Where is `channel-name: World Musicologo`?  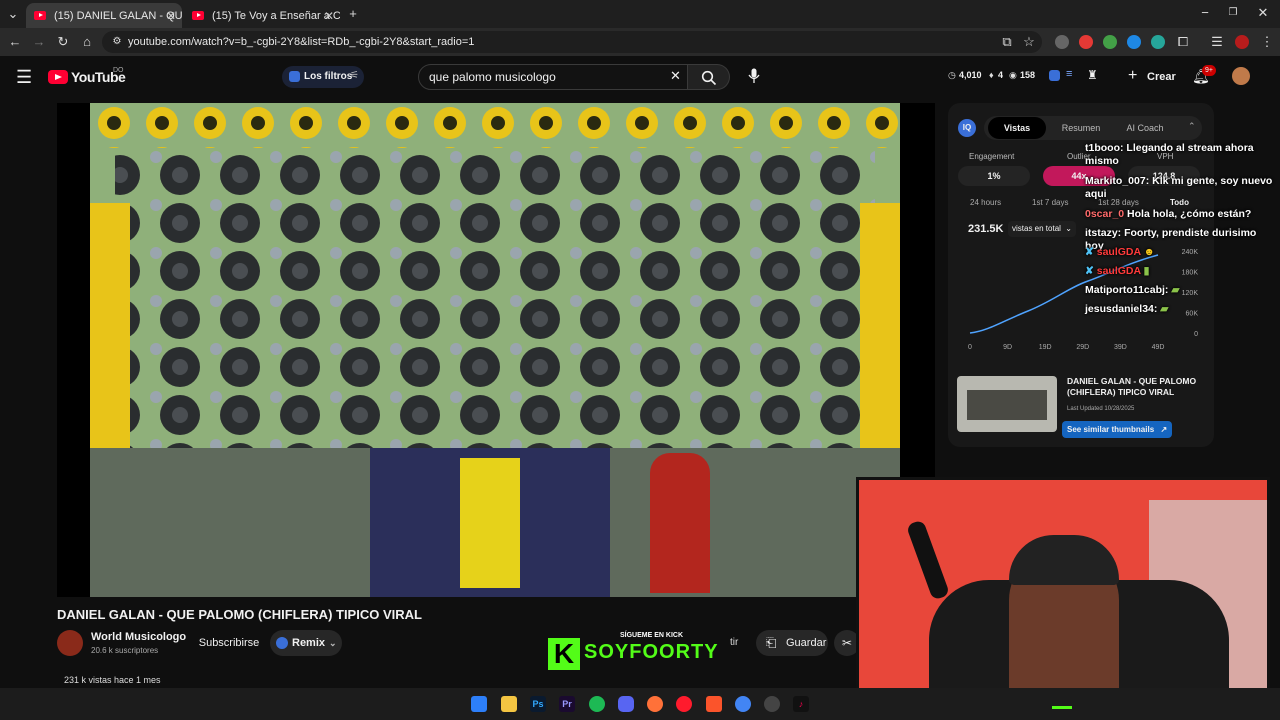
channel-name: World Musicologo is located at coordinates (138, 637).